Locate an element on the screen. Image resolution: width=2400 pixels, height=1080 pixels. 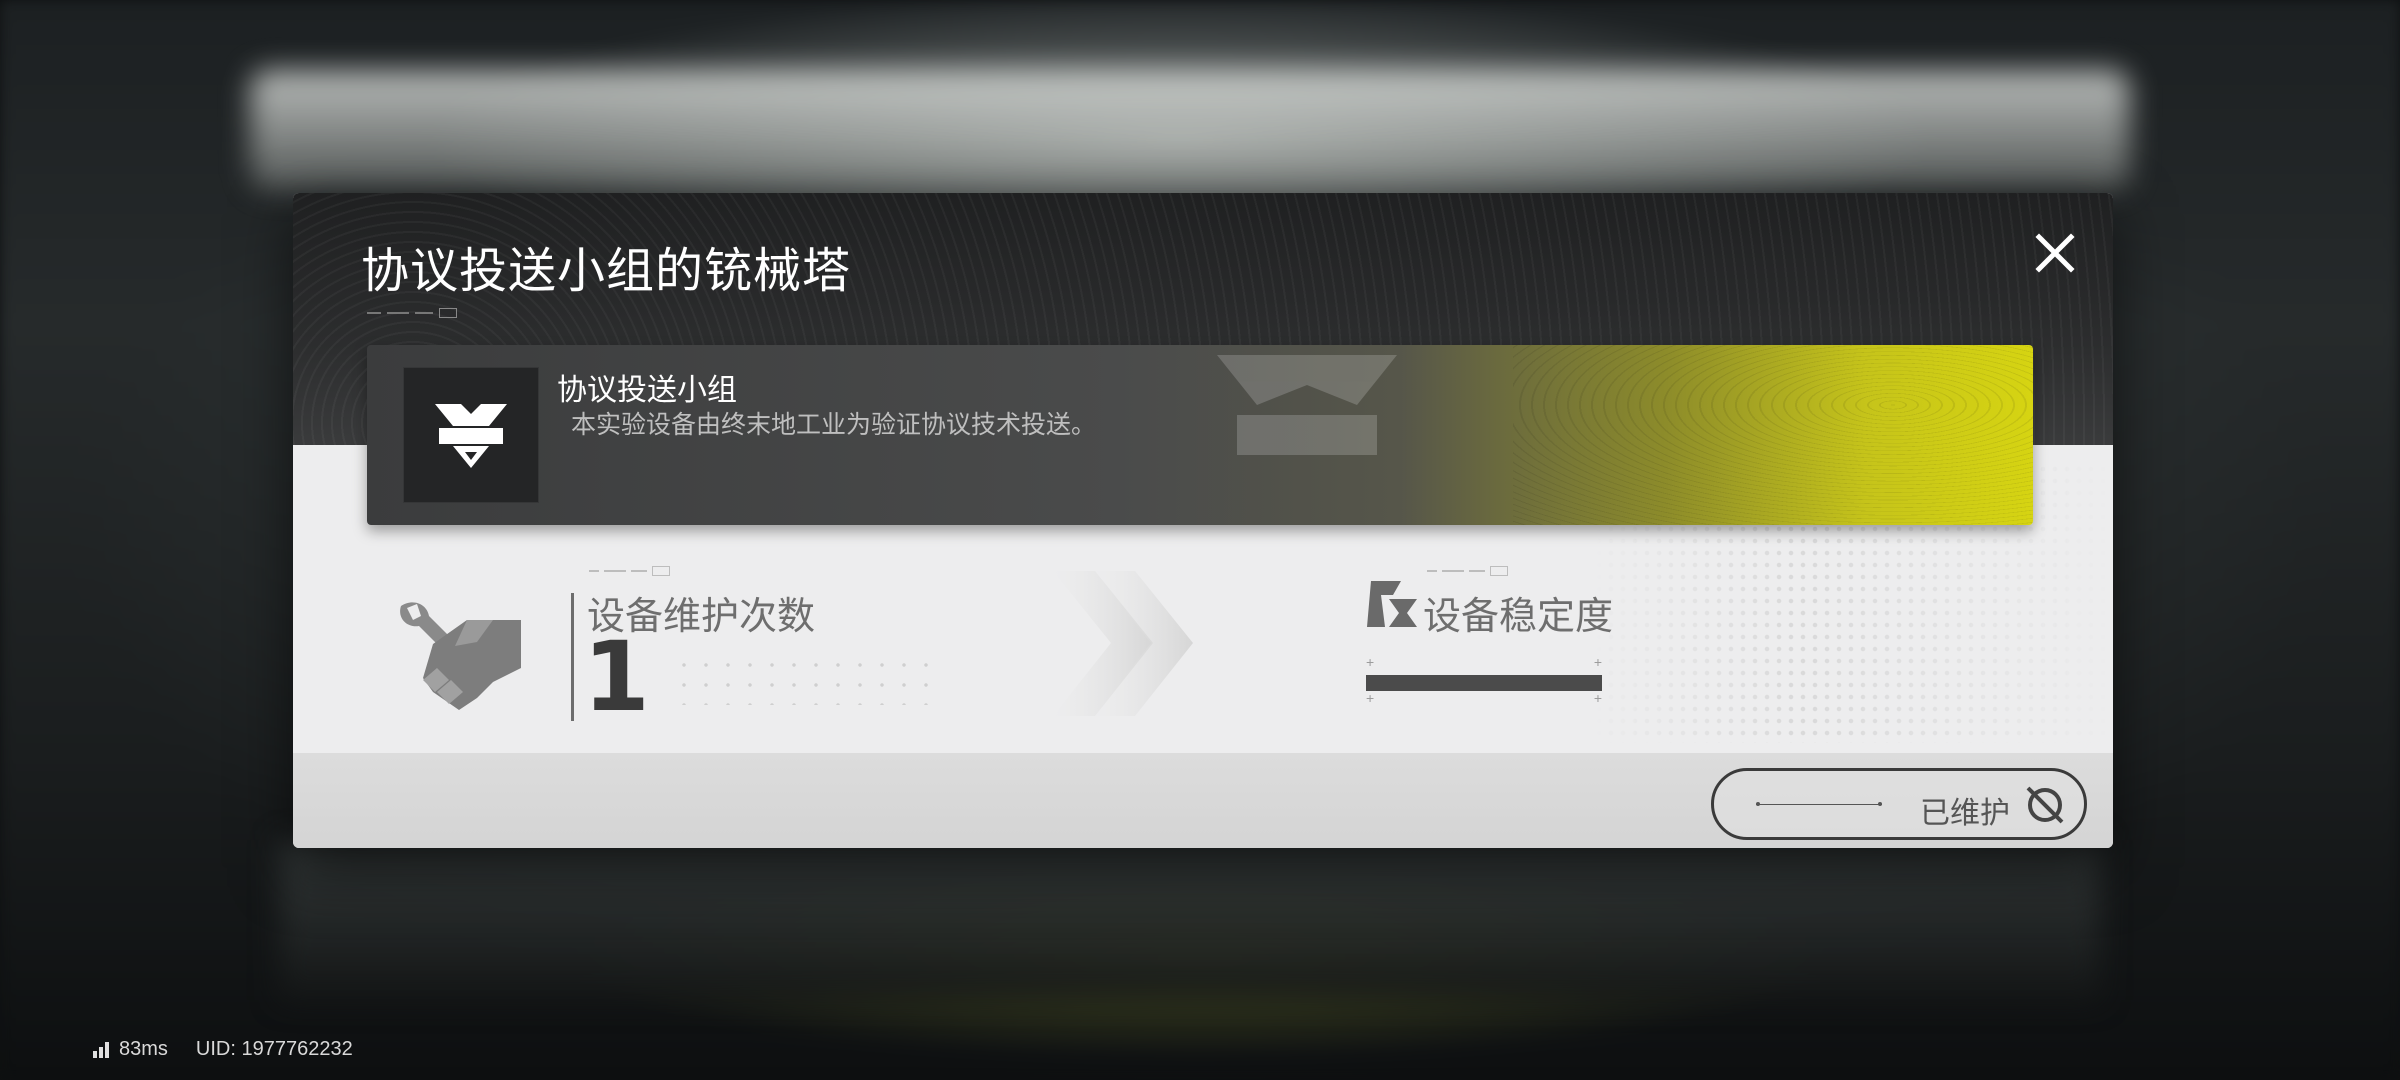
stability-bar-fill is located at coordinates (1484, 683).